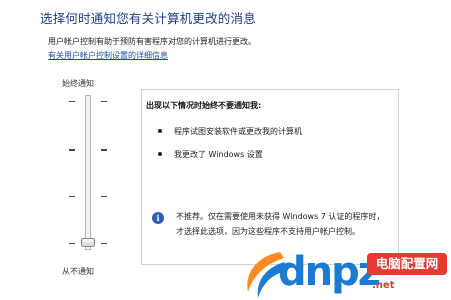 This screenshot has height=300, width=451. What do you see at coordinates (158, 218) in the screenshot?
I see `info-icon: i` at bounding box center [158, 218].